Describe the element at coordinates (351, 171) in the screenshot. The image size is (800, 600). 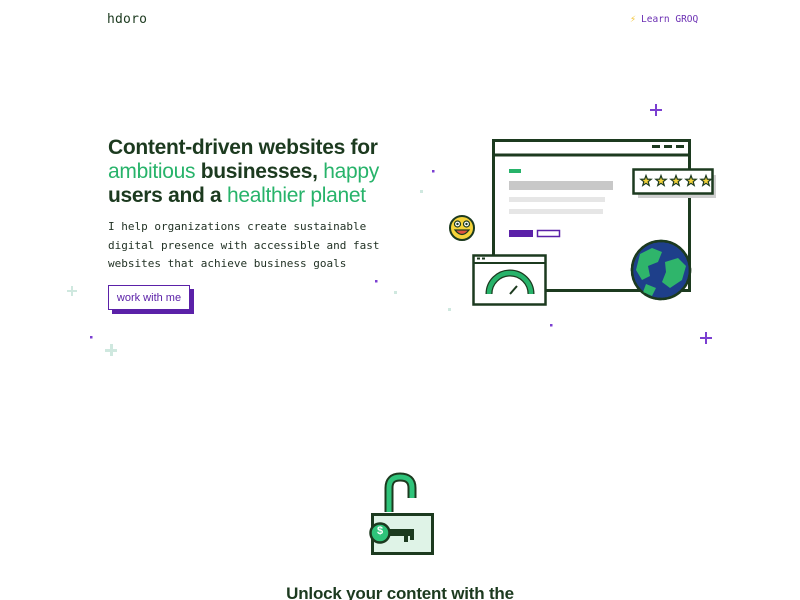
I see `hero-title-highlight-happy: happy` at that location.